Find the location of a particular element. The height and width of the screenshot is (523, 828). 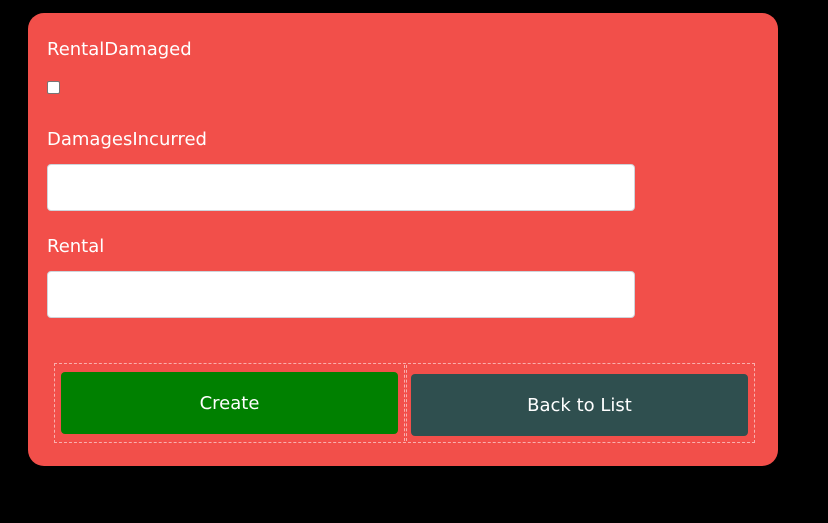

form-actions-row: Create Back to List is located at coordinates (404, 403).